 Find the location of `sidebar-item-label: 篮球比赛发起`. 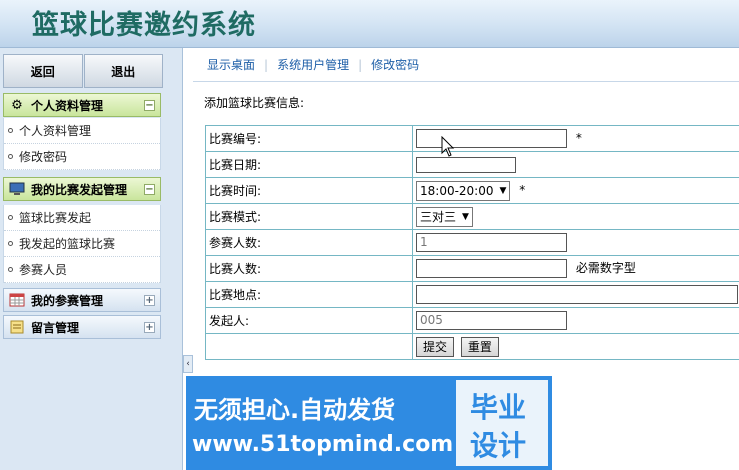

sidebar-item-label: 篮球比赛发起 is located at coordinates (55, 218).